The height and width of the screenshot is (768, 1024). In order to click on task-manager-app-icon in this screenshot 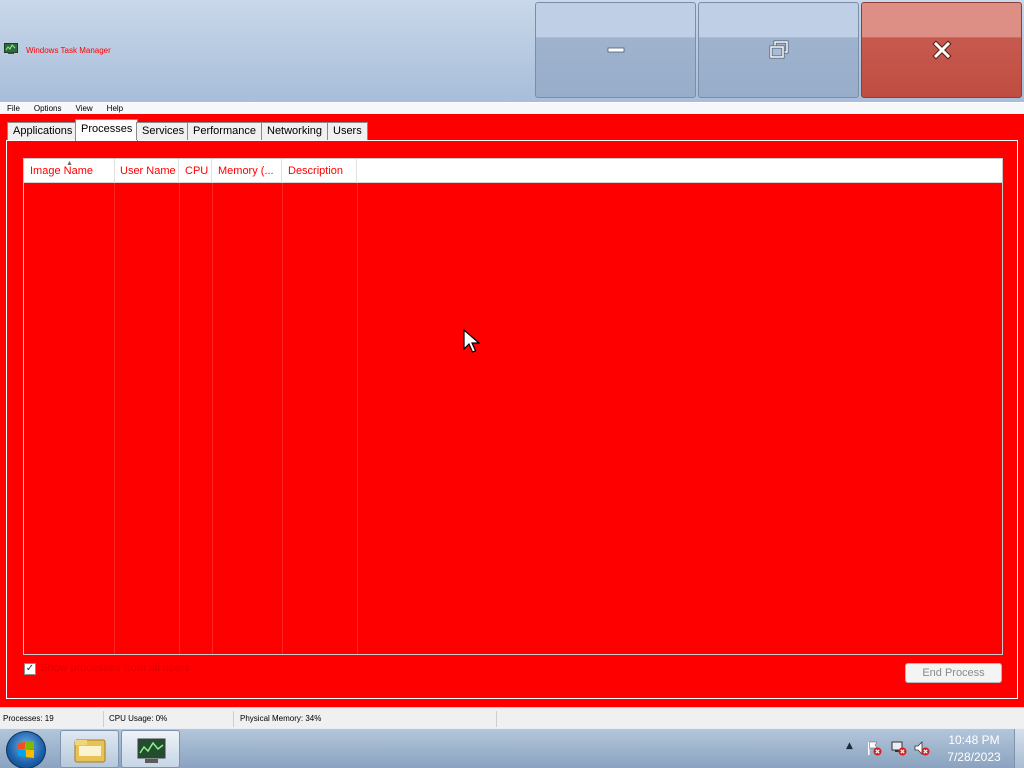, I will do `click(11, 48)`.